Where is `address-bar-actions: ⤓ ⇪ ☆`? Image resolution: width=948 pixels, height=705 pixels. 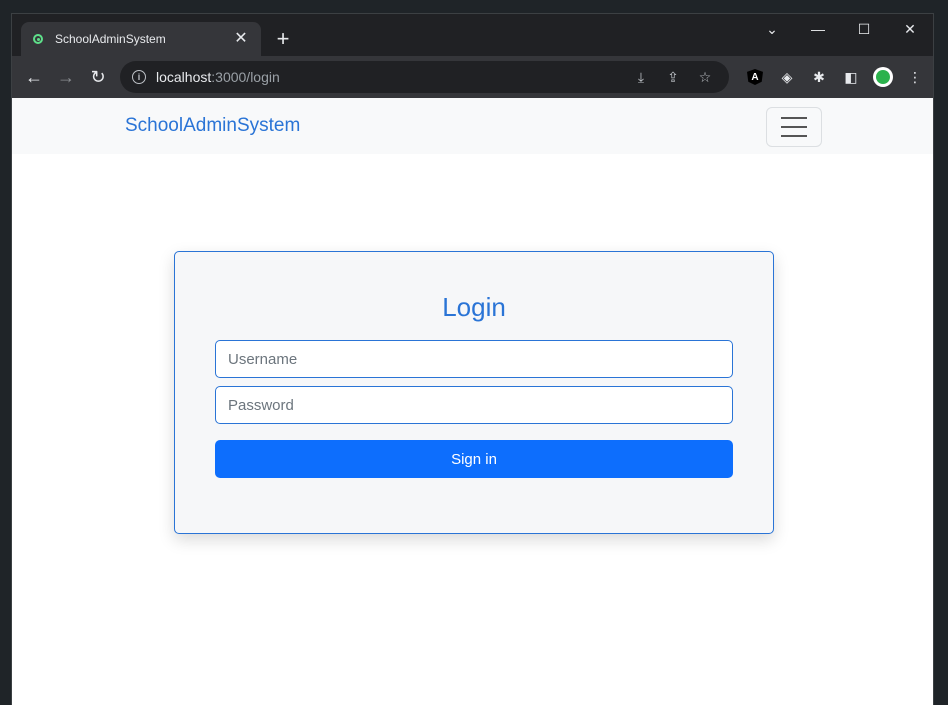
address-bar-actions: ⤓ ⇪ ☆ is located at coordinates (673, 77).